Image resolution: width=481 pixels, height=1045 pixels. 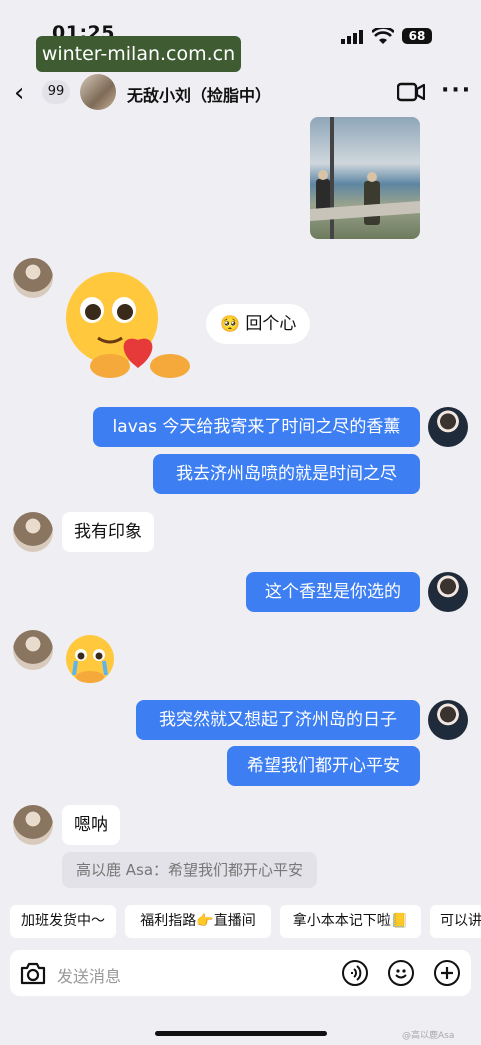 What do you see at coordinates (190, 870) in the screenshot?
I see `quoted-message: 高以鹿 Asa：希望我们都开心平安` at bounding box center [190, 870].